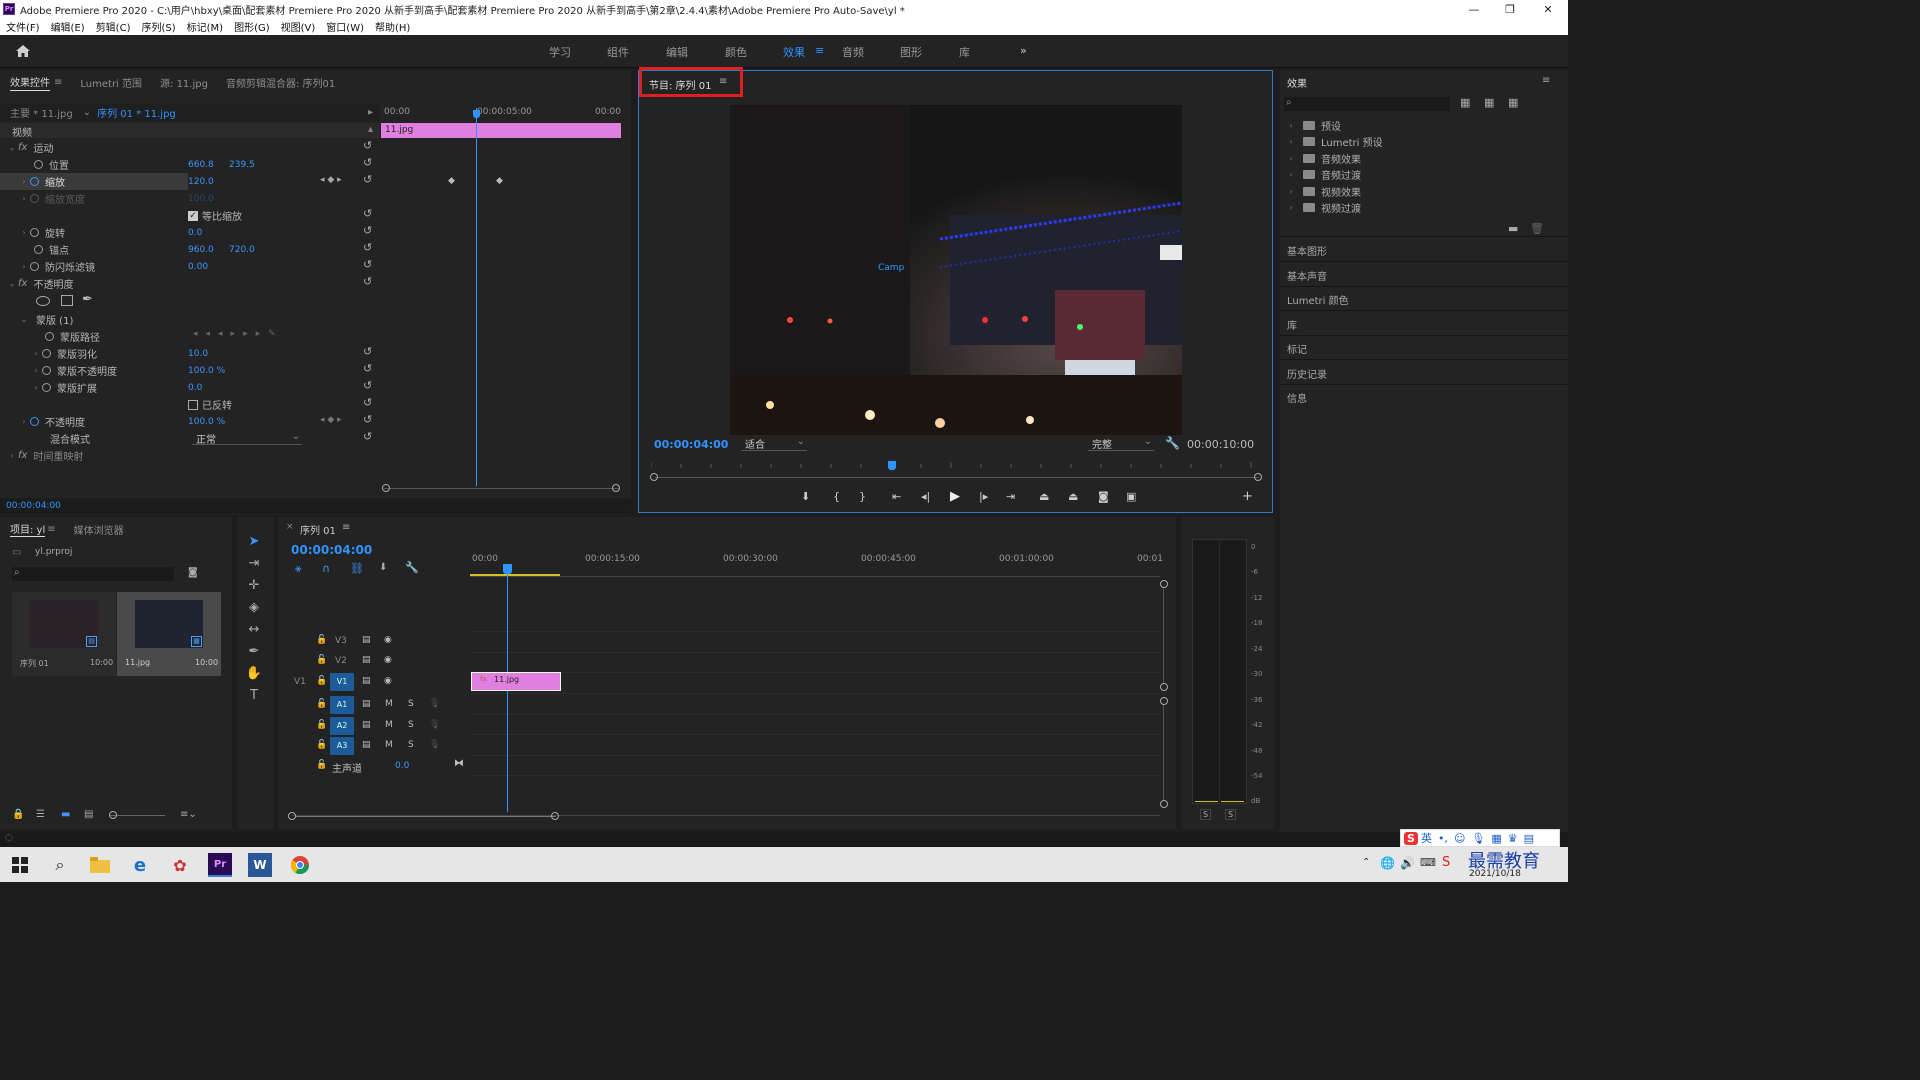 This screenshot has width=1920, height=1080. I want to click on workspace-menu-icon: ≡, so click(819, 50).